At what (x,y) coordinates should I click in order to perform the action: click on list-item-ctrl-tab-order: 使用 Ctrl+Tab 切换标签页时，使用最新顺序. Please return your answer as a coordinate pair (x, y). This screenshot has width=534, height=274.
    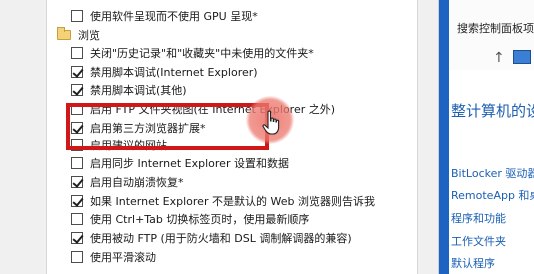
    Looking at the image, I should click on (244, 219).